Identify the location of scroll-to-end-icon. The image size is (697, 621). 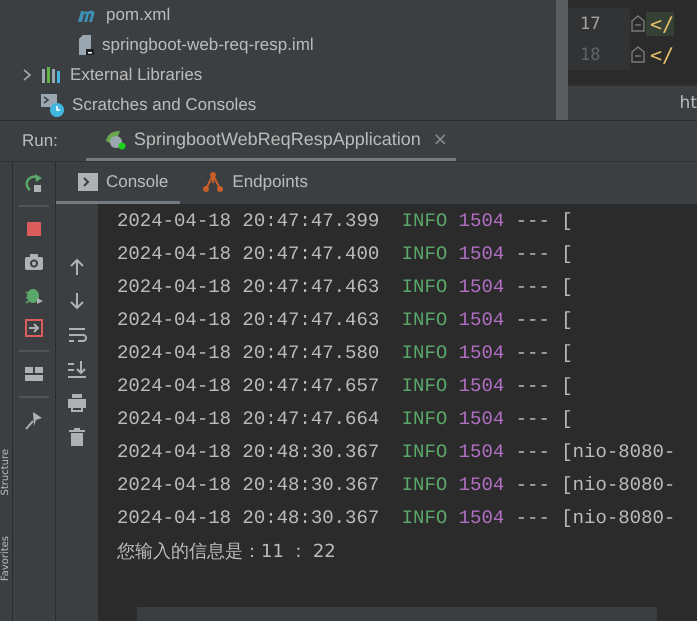
(77, 369).